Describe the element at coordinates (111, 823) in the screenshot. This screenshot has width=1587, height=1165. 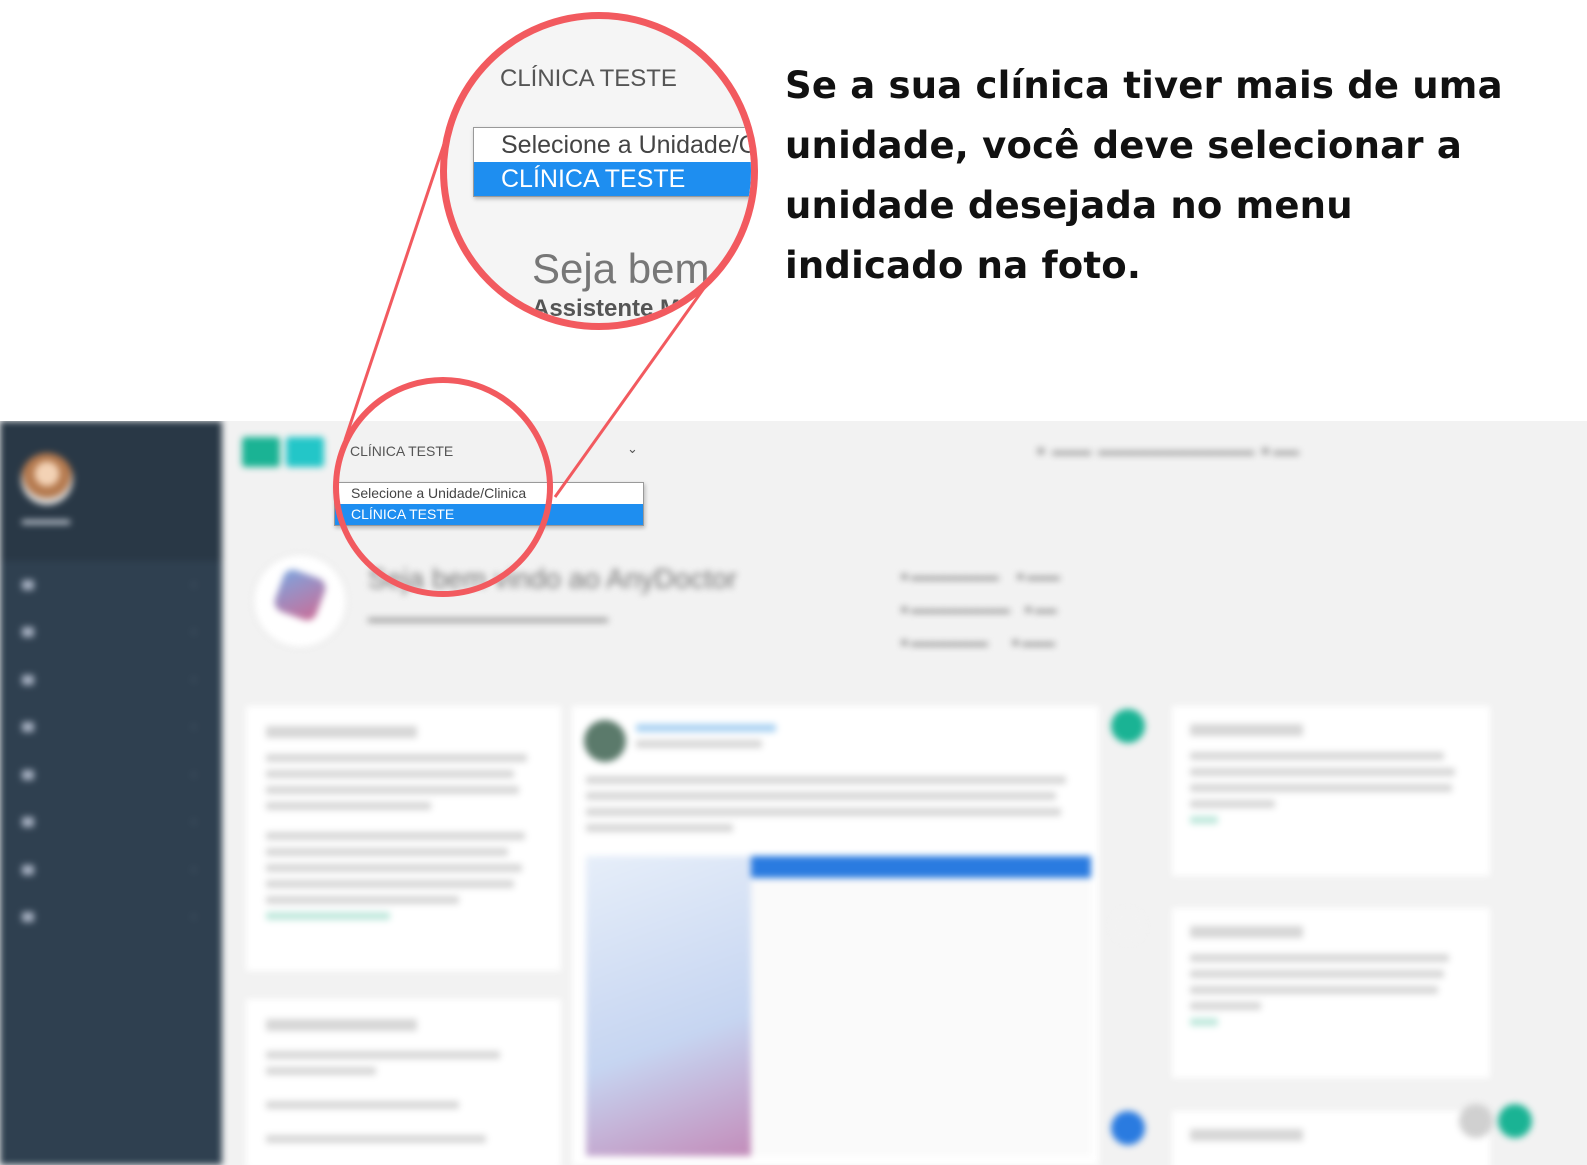
I see `sidebar-item-6: ‹` at that location.